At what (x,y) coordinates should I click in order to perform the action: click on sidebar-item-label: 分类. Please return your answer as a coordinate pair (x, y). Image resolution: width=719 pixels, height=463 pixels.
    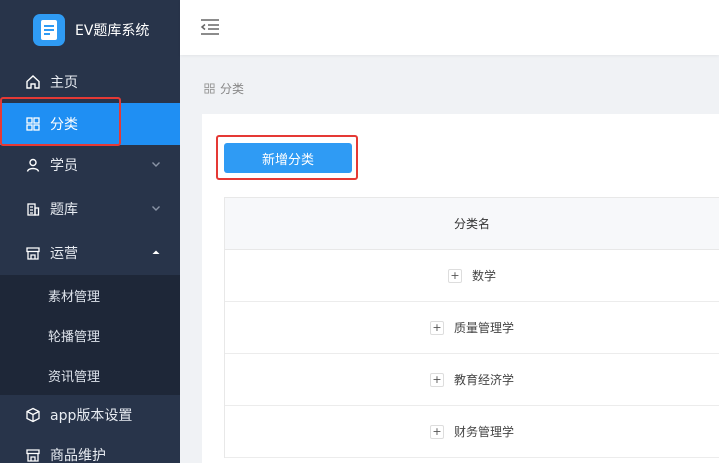
    Looking at the image, I should click on (64, 125).